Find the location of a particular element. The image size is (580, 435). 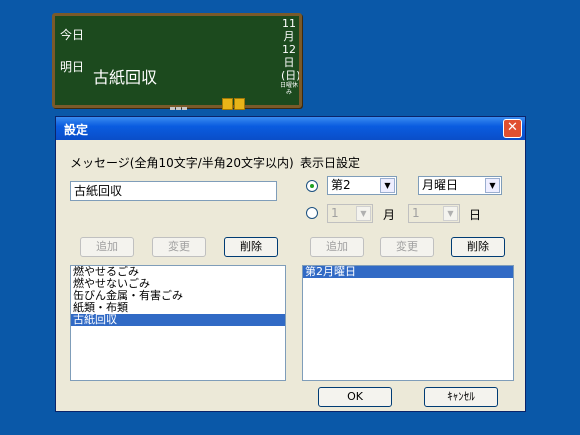

month-select: 1 ▼ is located at coordinates (350, 213).